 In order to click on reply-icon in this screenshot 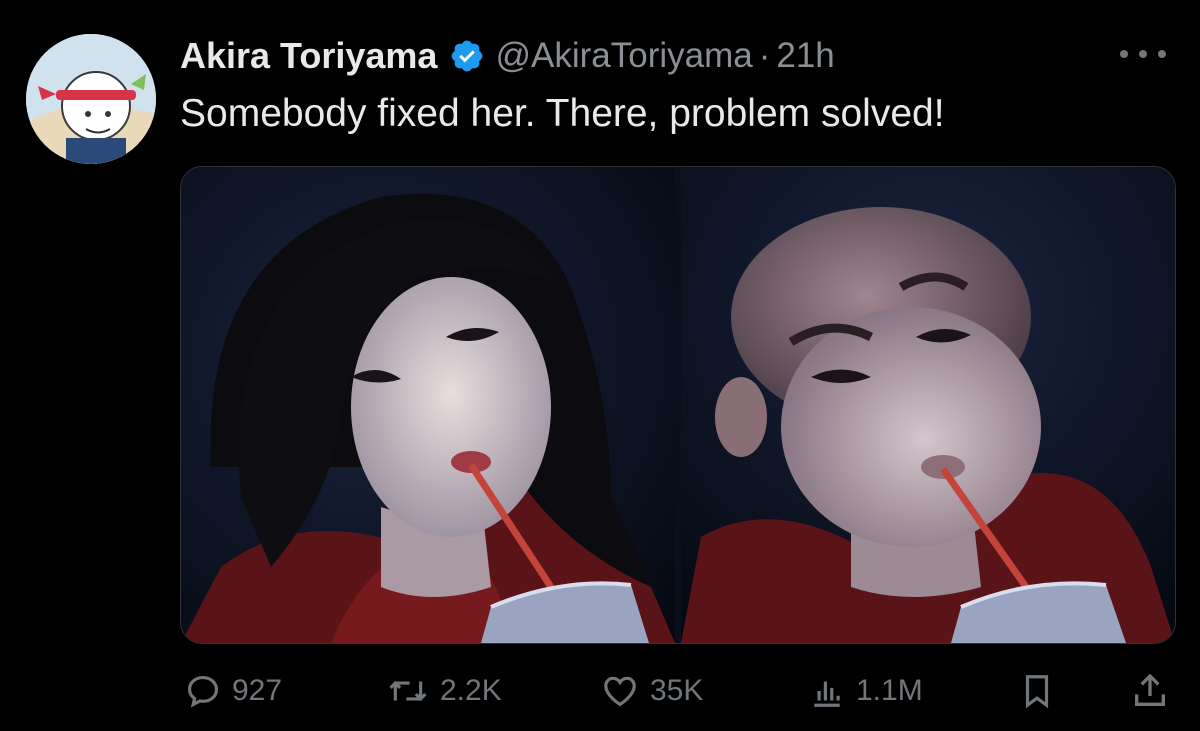, I will do `click(203, 691)`.